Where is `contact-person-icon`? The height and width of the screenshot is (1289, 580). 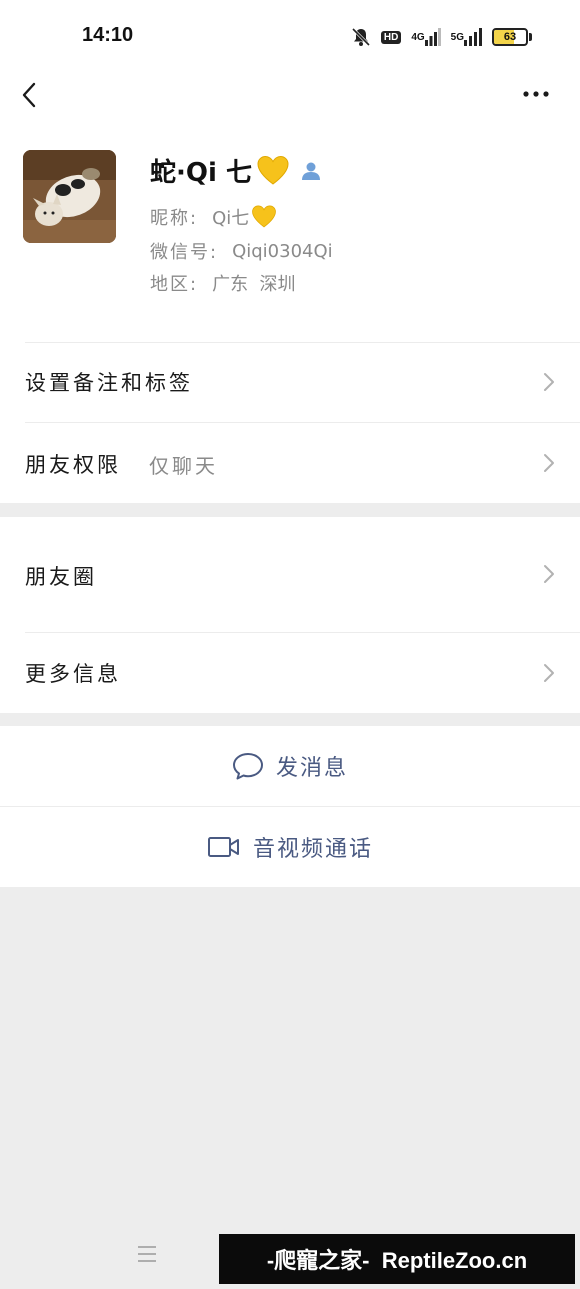
contact-person-icon is located at coordinates (310, 171).